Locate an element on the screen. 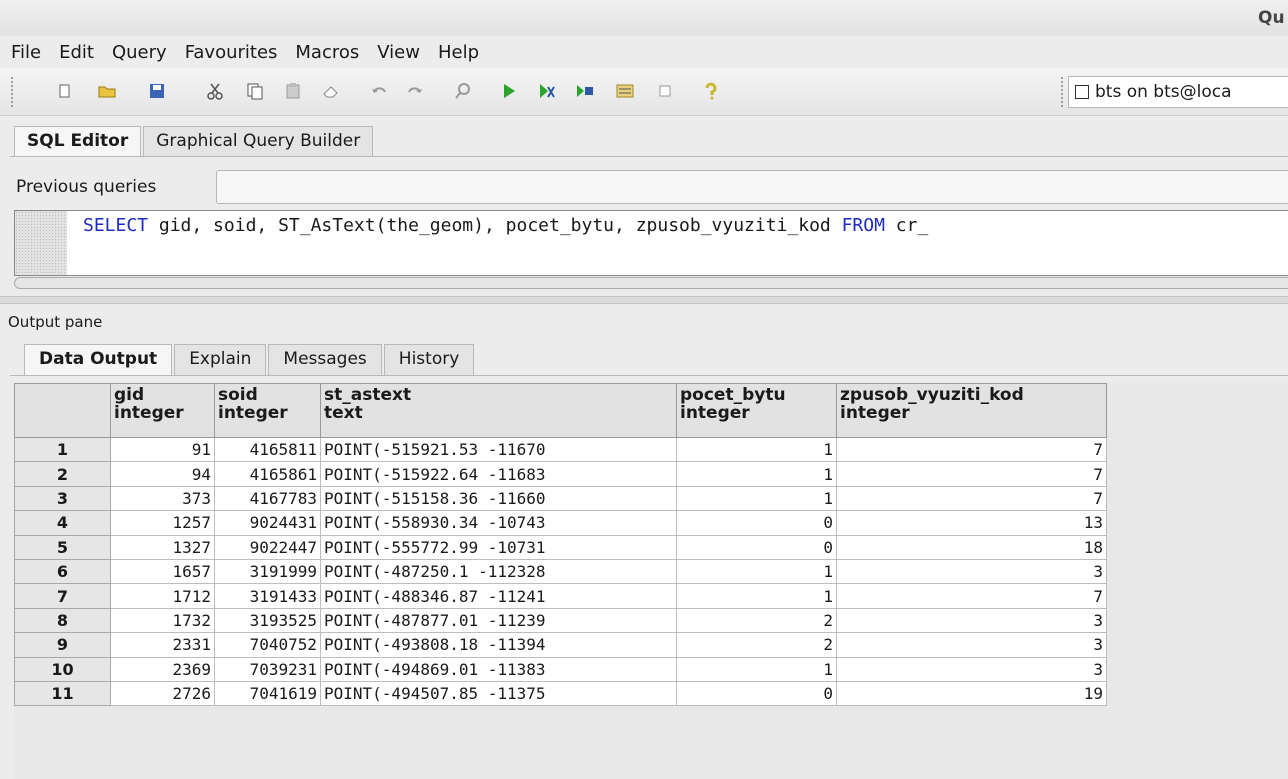 Image resolution: width=1288 pixels, height=779 pixels. row-number-cell: 6 is located at coordinates (62, 571).